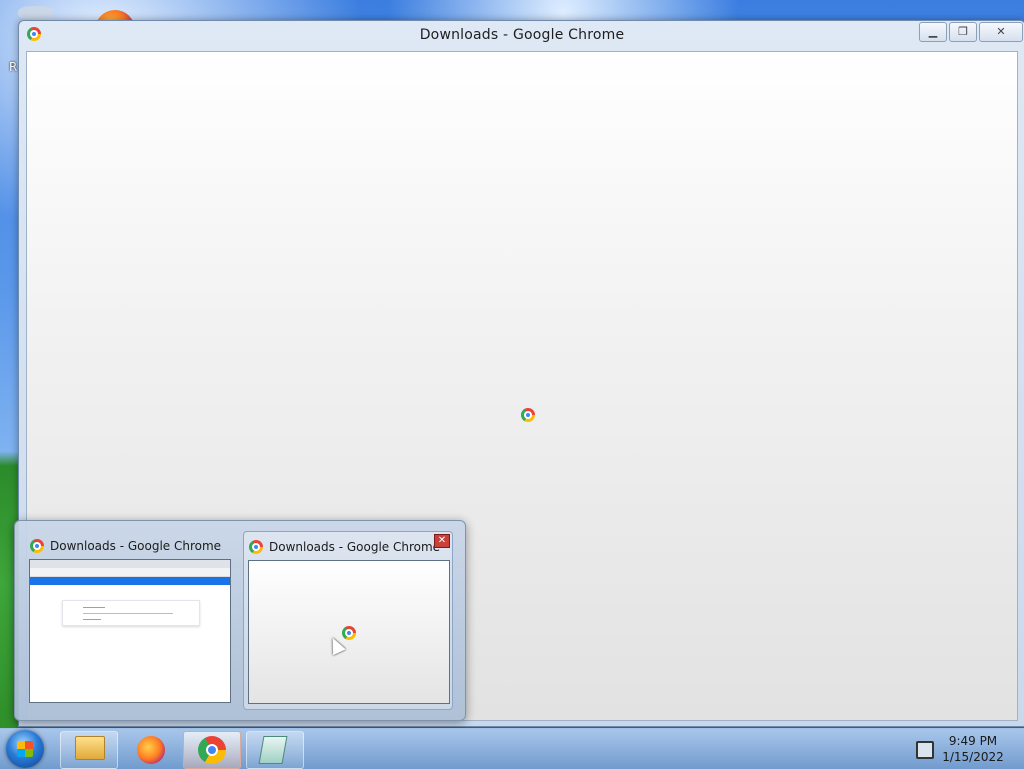  I want to click on taskbar-file-explorer, so click(89, 750).